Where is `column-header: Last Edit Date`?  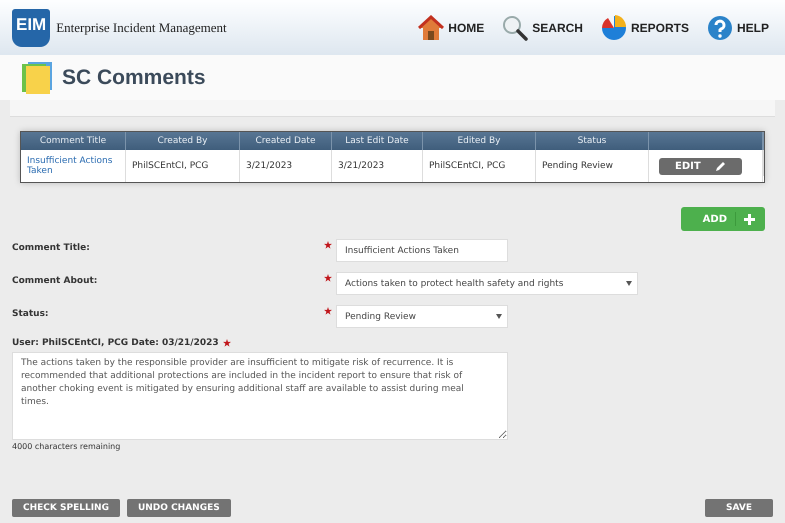
column-header: Last Edit Date is located at coordinates (377, 141).